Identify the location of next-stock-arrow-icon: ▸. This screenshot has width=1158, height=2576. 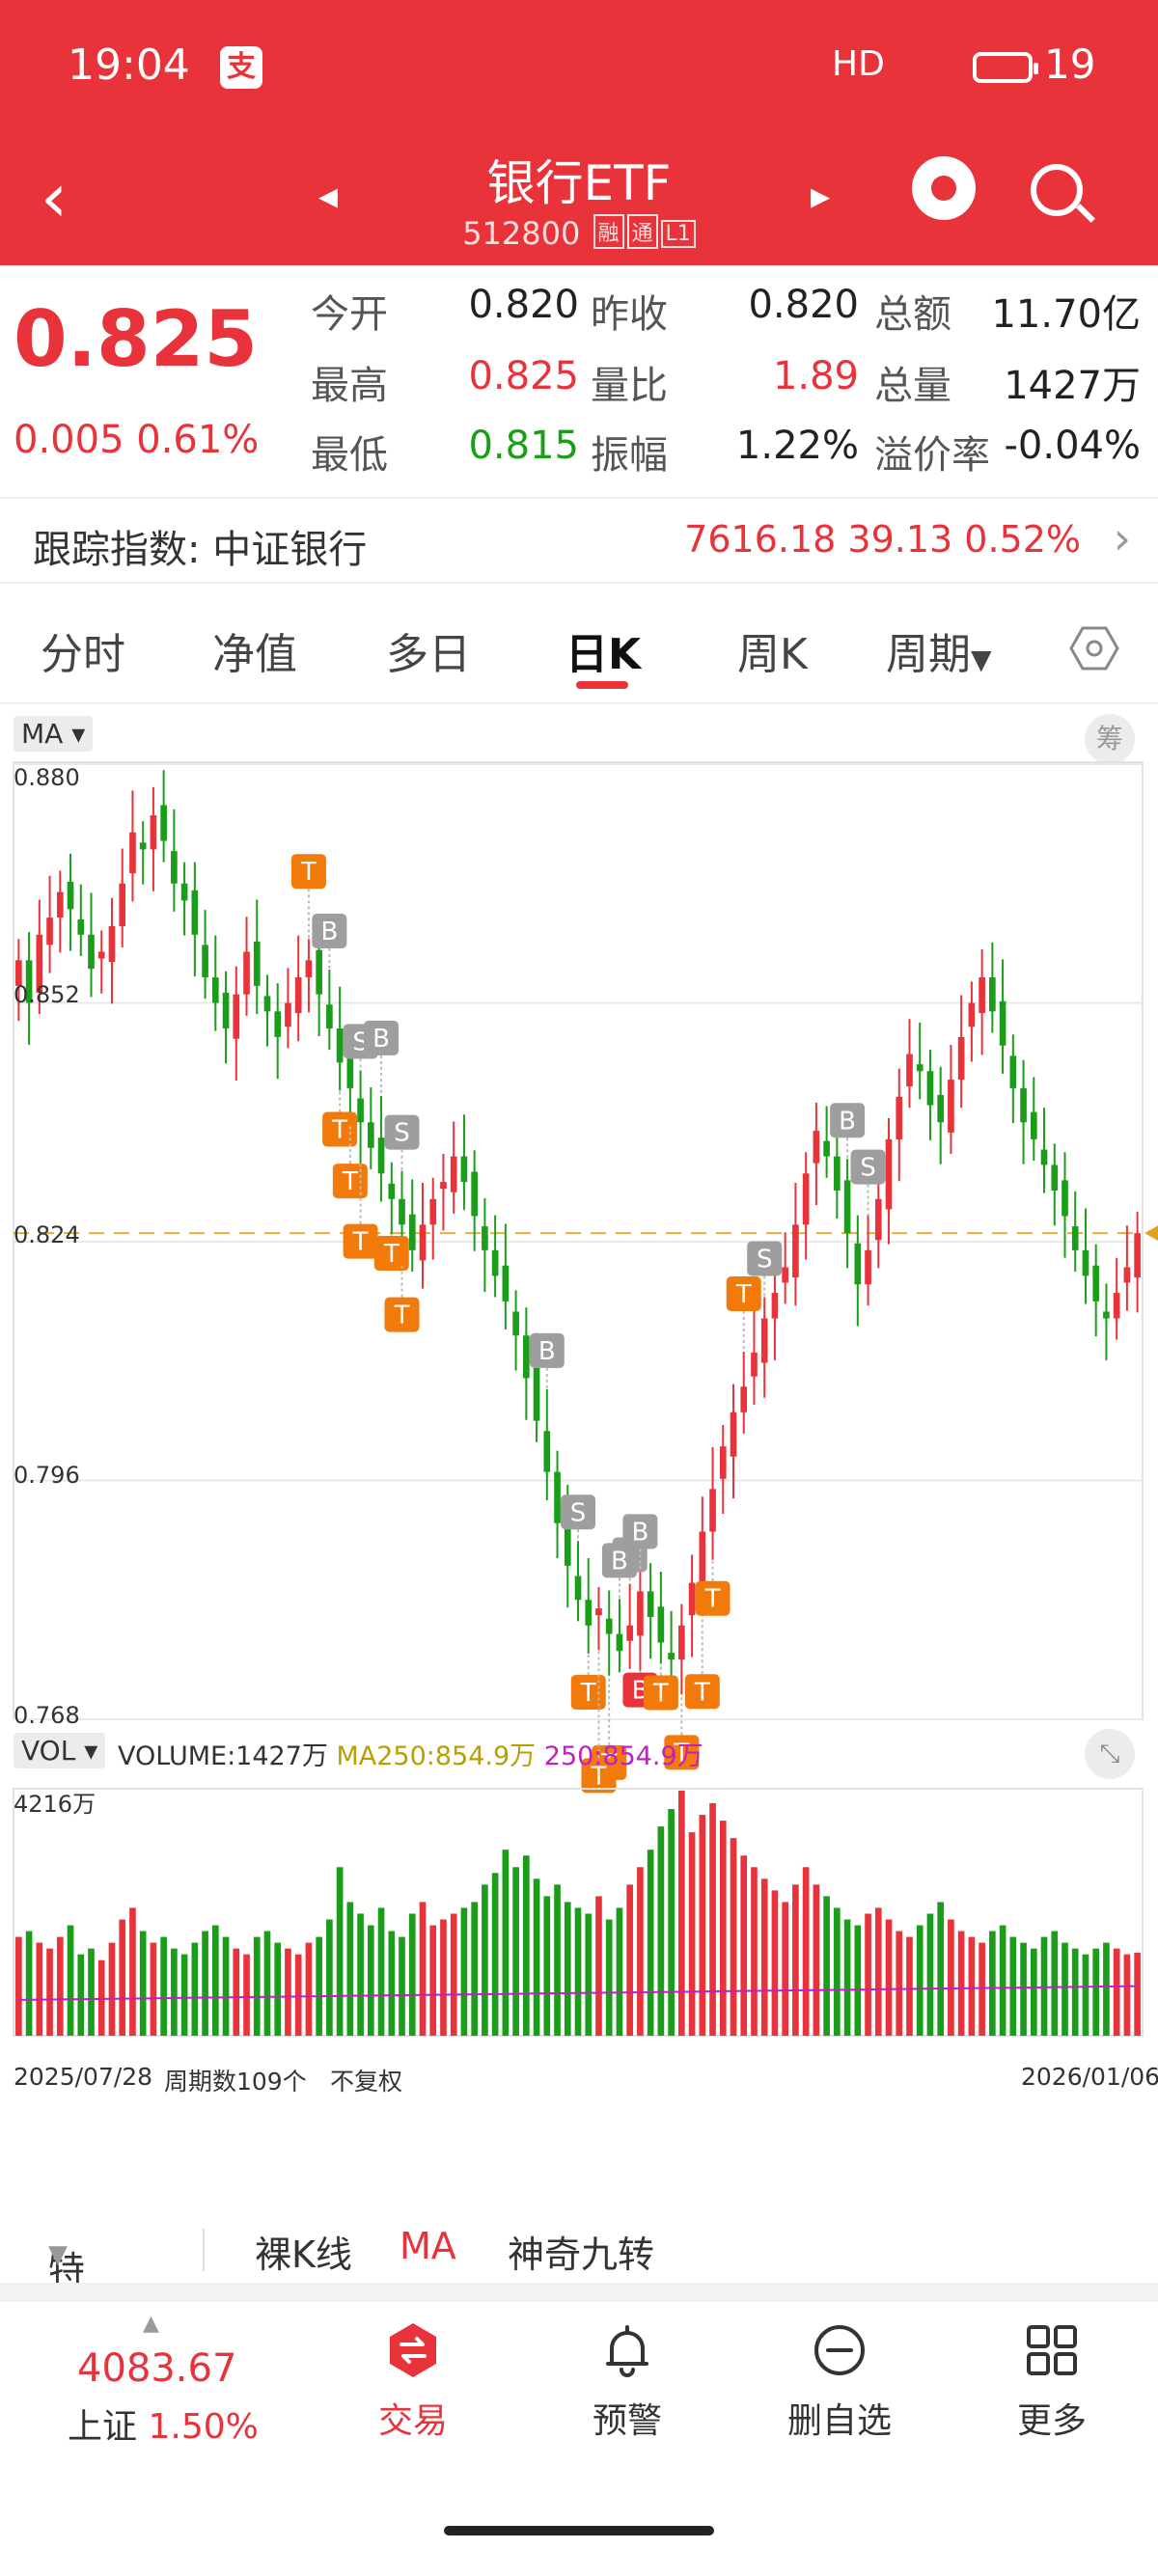
(820, 196).